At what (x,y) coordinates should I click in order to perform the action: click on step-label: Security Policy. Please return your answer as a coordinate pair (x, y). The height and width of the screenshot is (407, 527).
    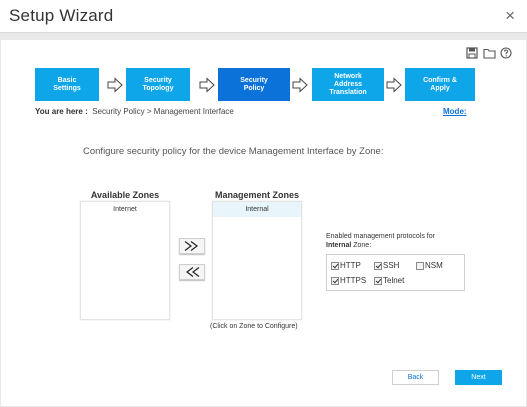
    Looking at the image, I should click on (254, 84).